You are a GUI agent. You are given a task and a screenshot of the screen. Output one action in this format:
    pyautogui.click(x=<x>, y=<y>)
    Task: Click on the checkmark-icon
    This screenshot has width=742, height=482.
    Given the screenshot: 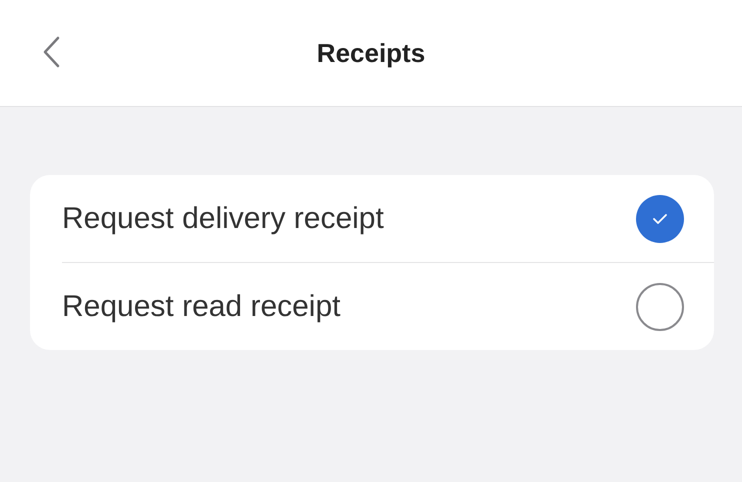 What is the action you would take?
    pyautogui.click(x=660, y=218)
    